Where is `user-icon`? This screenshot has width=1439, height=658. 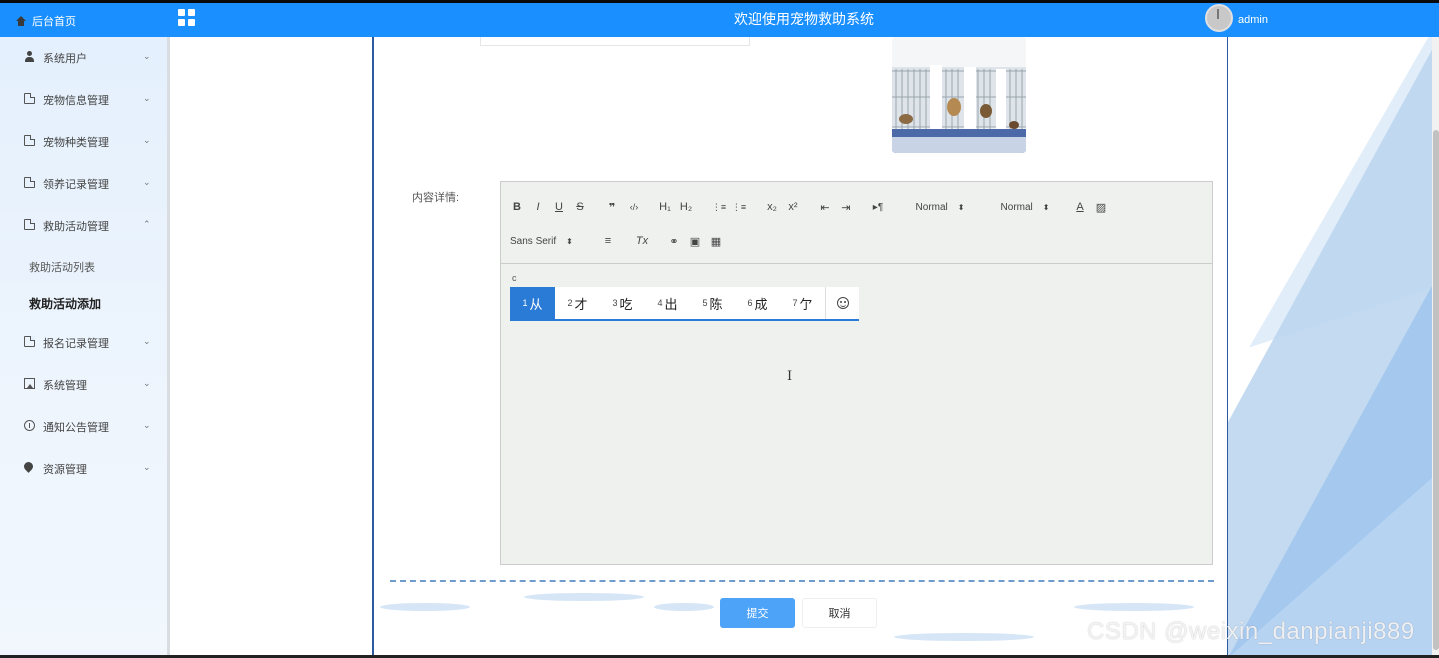 user-icon is located at coordinates (29, 56).